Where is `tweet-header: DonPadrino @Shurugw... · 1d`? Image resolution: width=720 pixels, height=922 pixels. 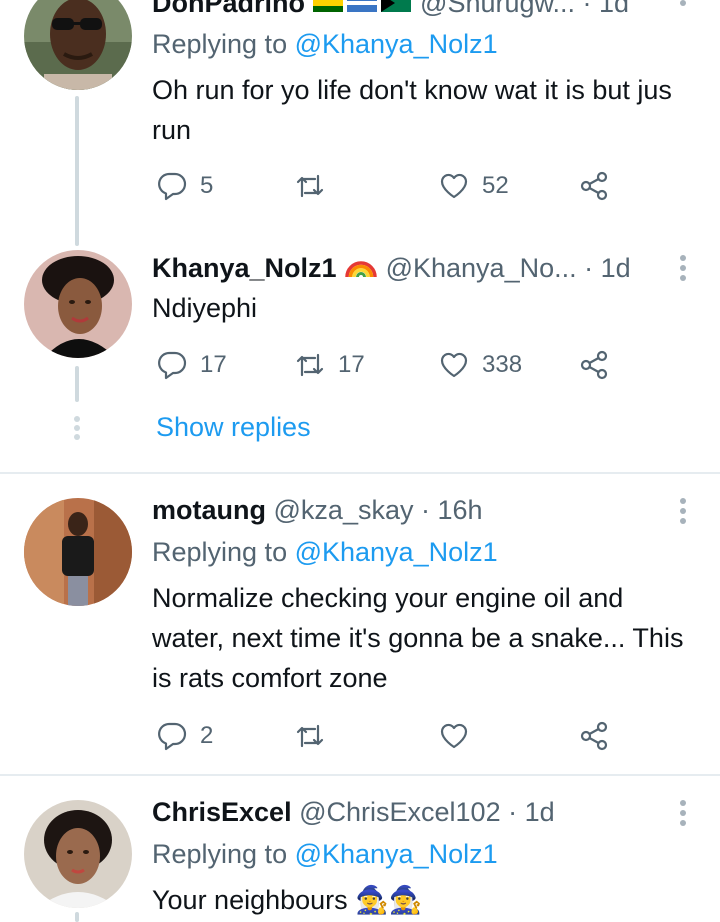
tweet-header: DonPadrino @Shurugw... · 1d is located at coordinates (390, 11).